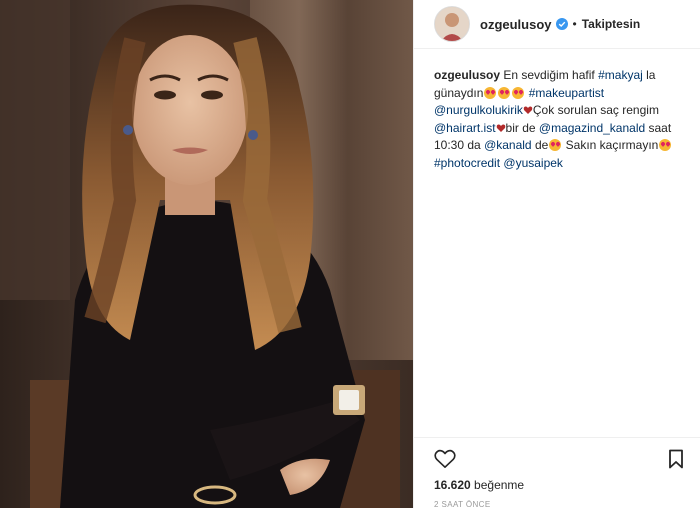  I want to click on mention-magazind-kanald: @magazind_kanald, so click(592, 128).